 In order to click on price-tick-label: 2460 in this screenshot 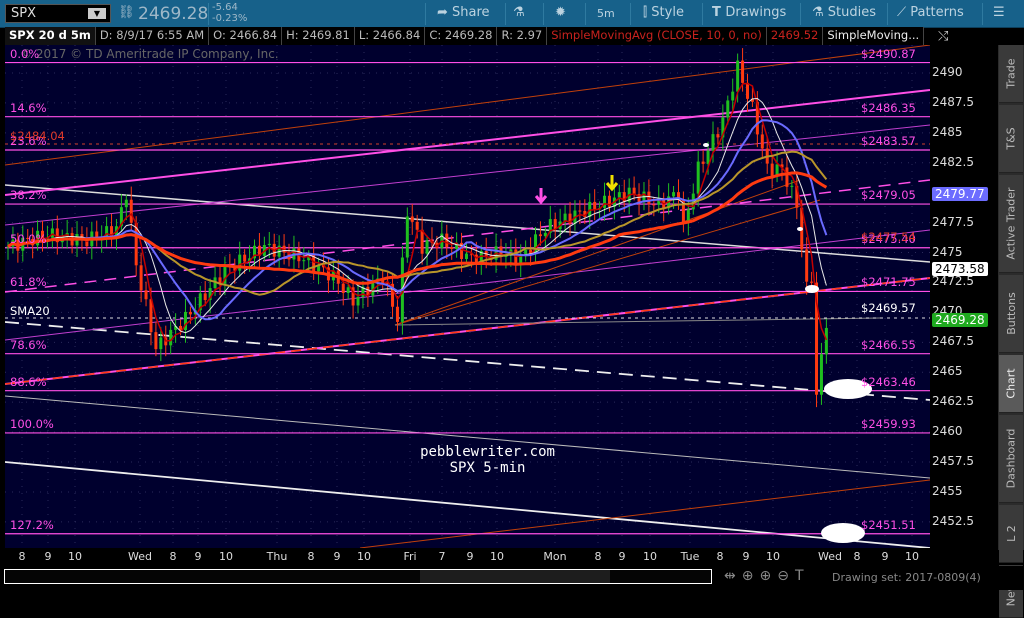, I will do `click(947, 431)`.